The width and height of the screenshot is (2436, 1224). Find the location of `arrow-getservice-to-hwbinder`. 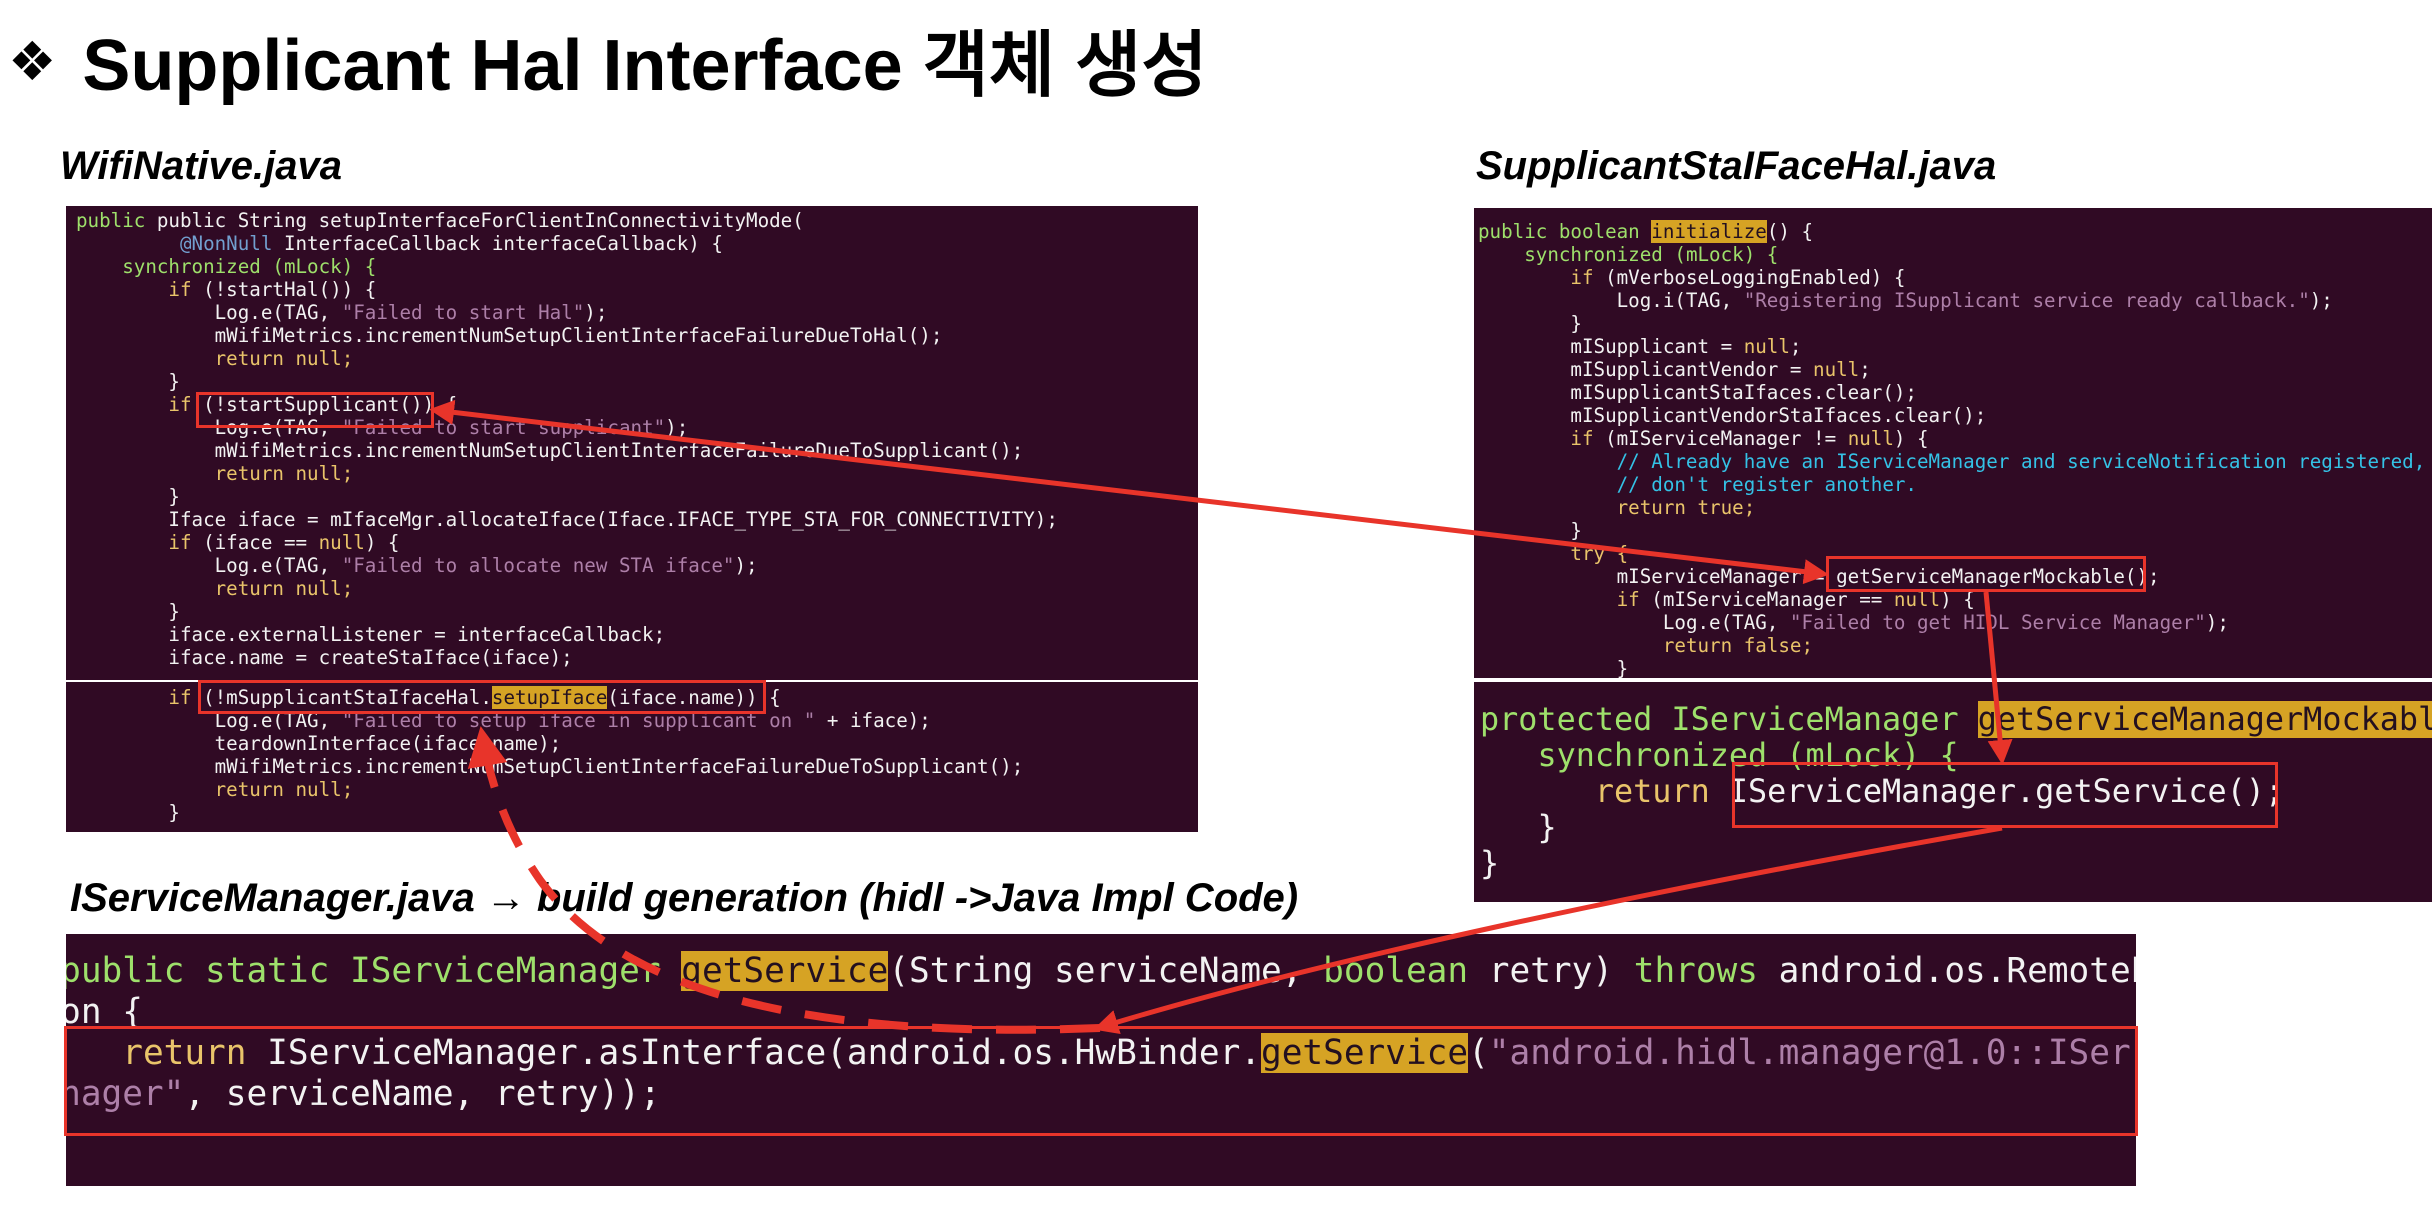

arrow-getservice-to-hwbinder is located at coordinates (1548, 930).